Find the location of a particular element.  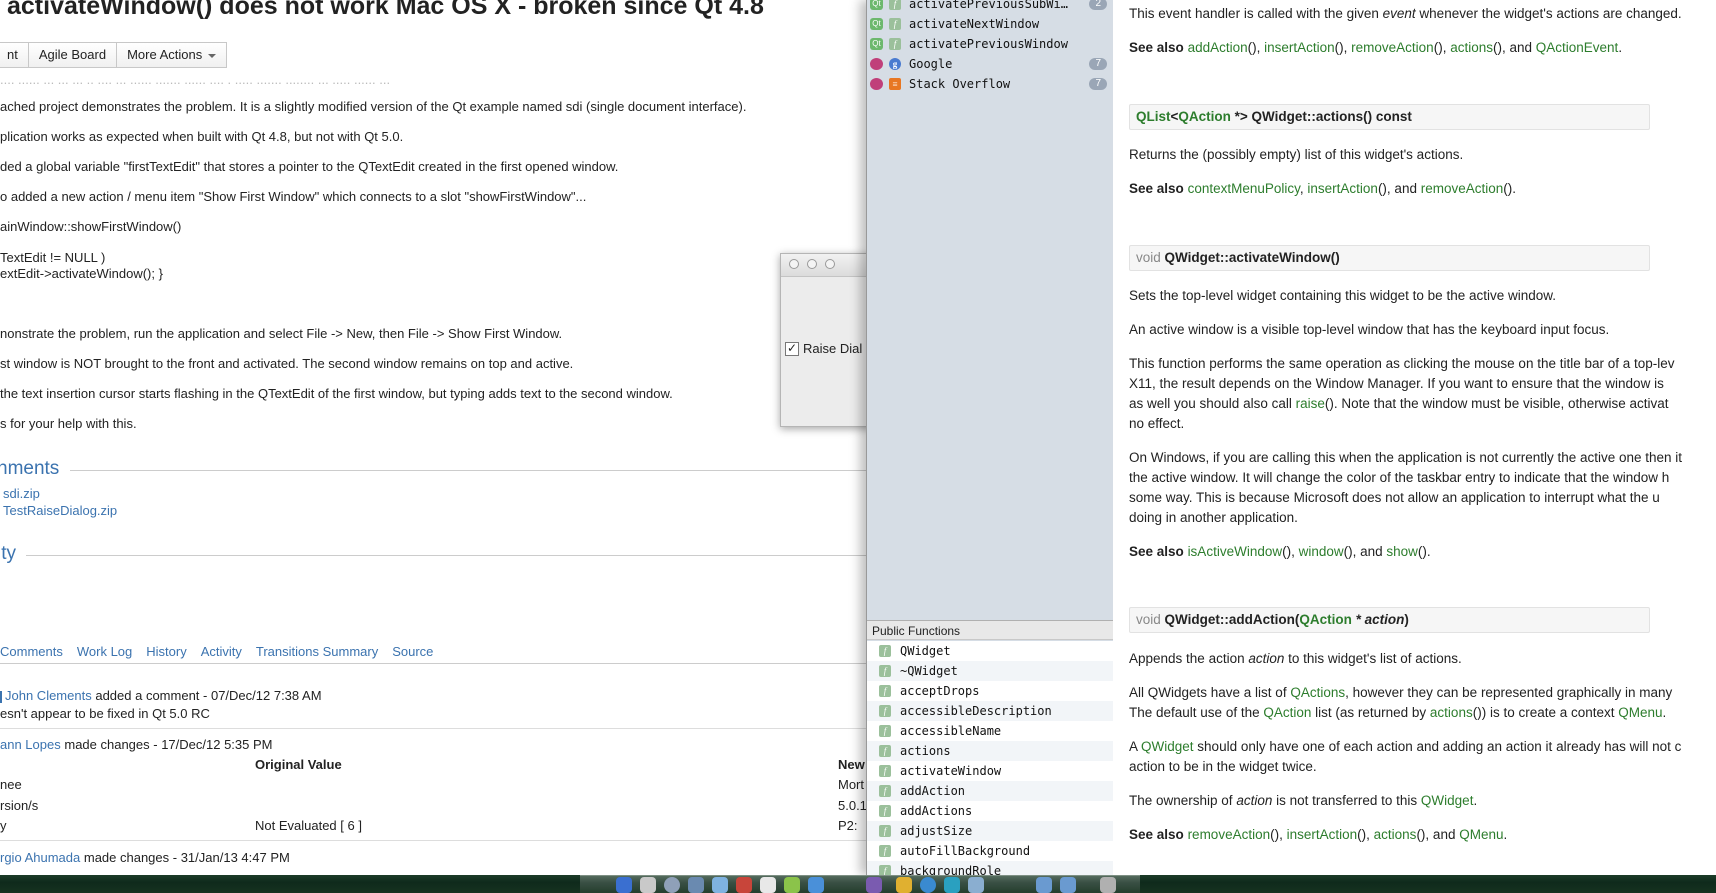

bookmark-item: ≡ Stack Overflow 7 is located at coordinates (990, 84).